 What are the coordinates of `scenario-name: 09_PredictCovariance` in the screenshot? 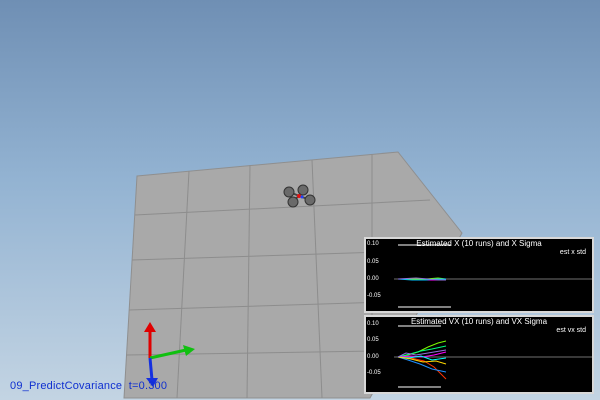 It's located at (66, 386).